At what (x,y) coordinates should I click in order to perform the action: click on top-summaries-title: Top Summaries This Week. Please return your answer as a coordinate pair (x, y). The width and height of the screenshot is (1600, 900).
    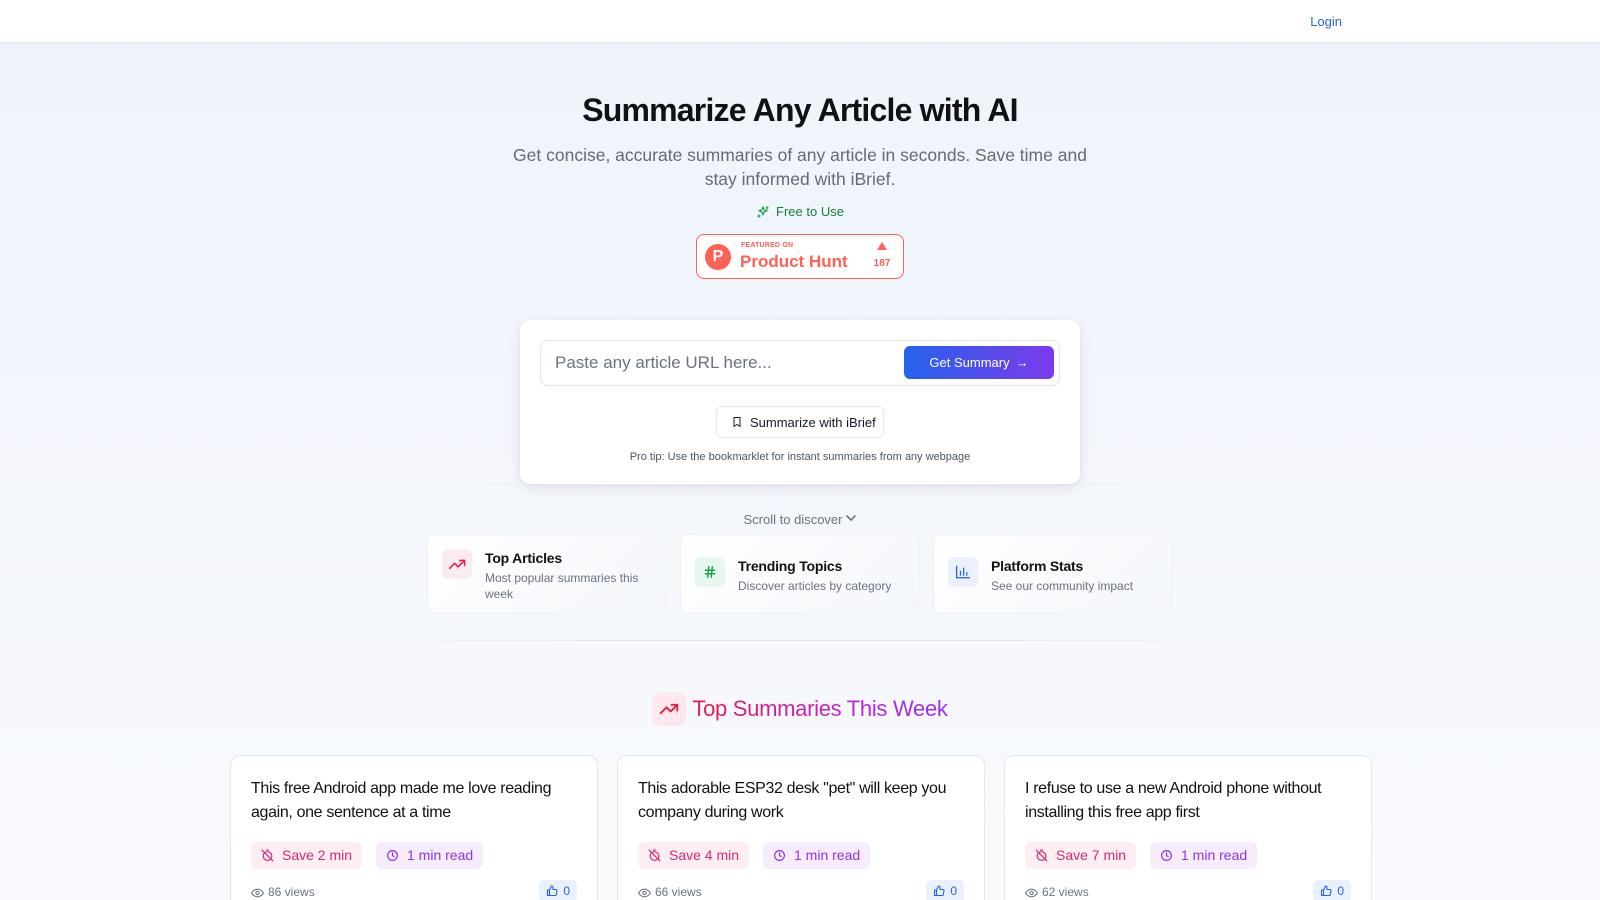
    Looking at the image, I should click on (820, 708).